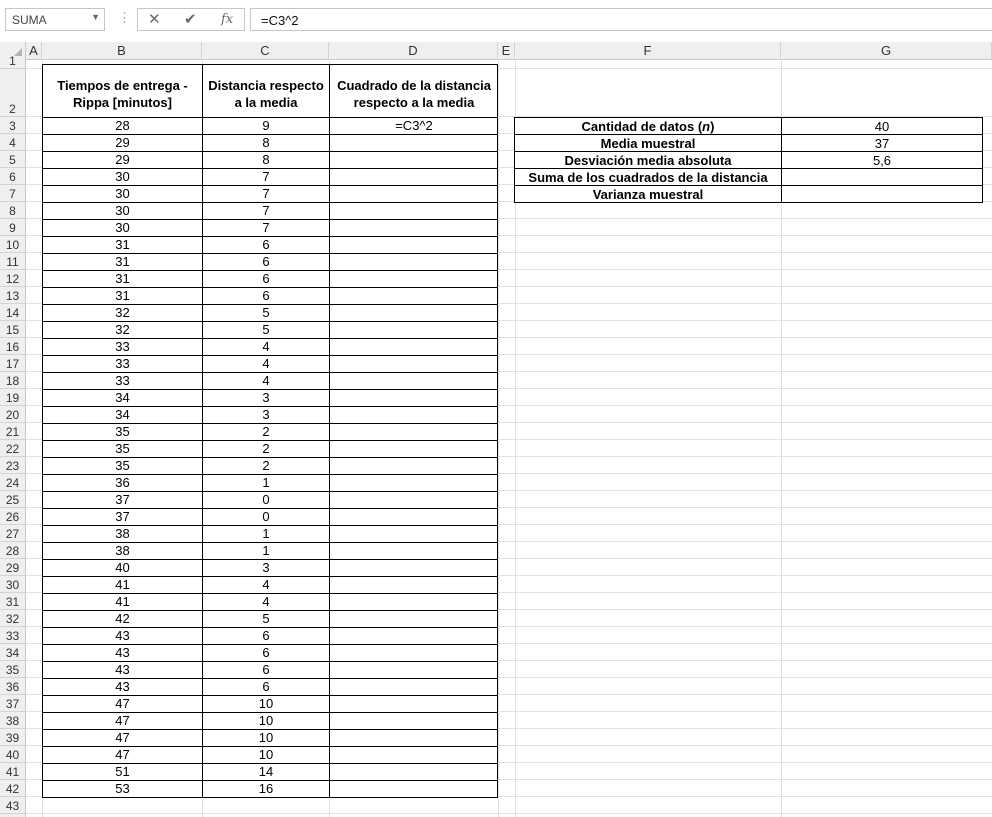  Describe the element at coordinates (122, 720) in the screenshot. I see `cell-time: 47` at that location.